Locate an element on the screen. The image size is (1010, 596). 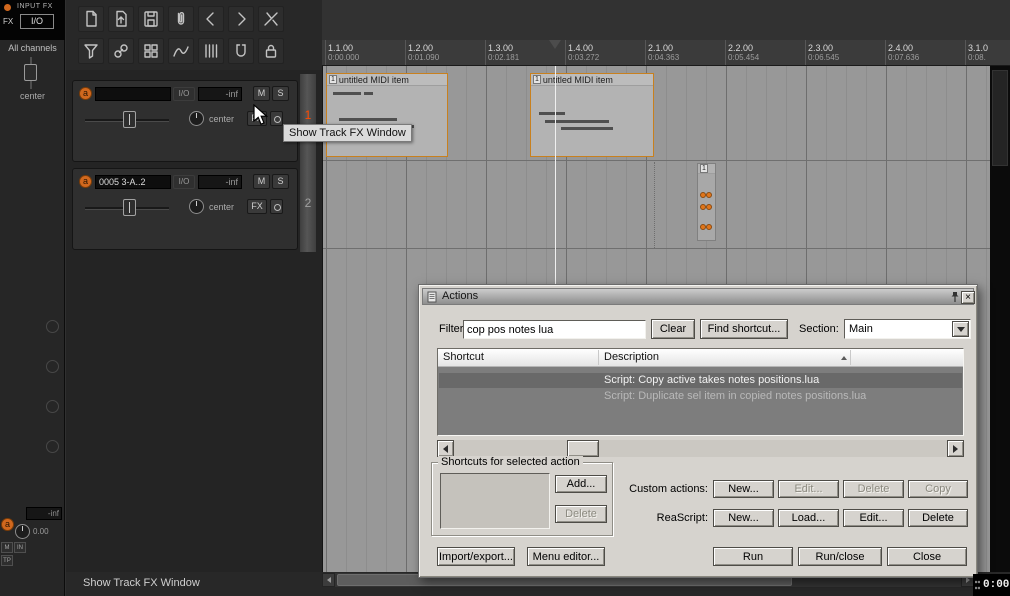
track-number-1: 1 is located at coordinates (308, 115).